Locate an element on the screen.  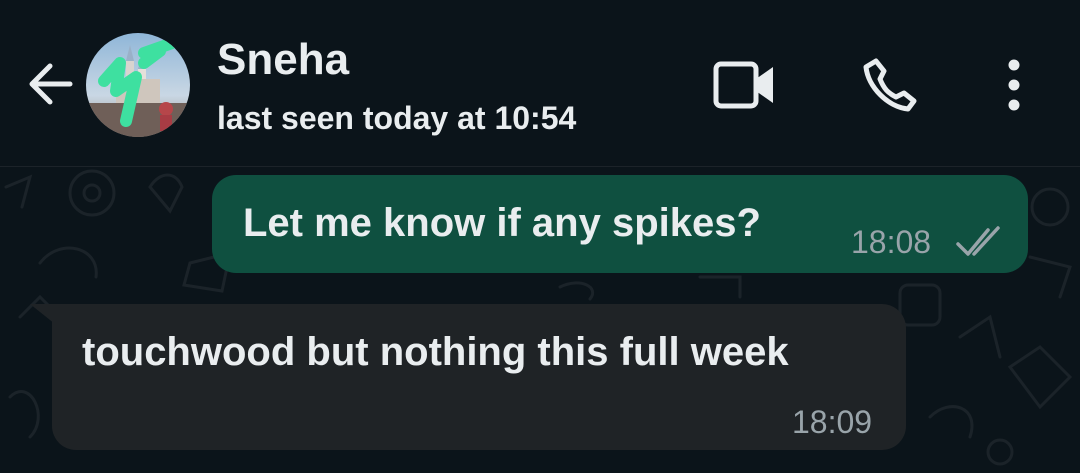
incoming-message-text: touchwood but nothing this full week is located at coordinates (435, 352).